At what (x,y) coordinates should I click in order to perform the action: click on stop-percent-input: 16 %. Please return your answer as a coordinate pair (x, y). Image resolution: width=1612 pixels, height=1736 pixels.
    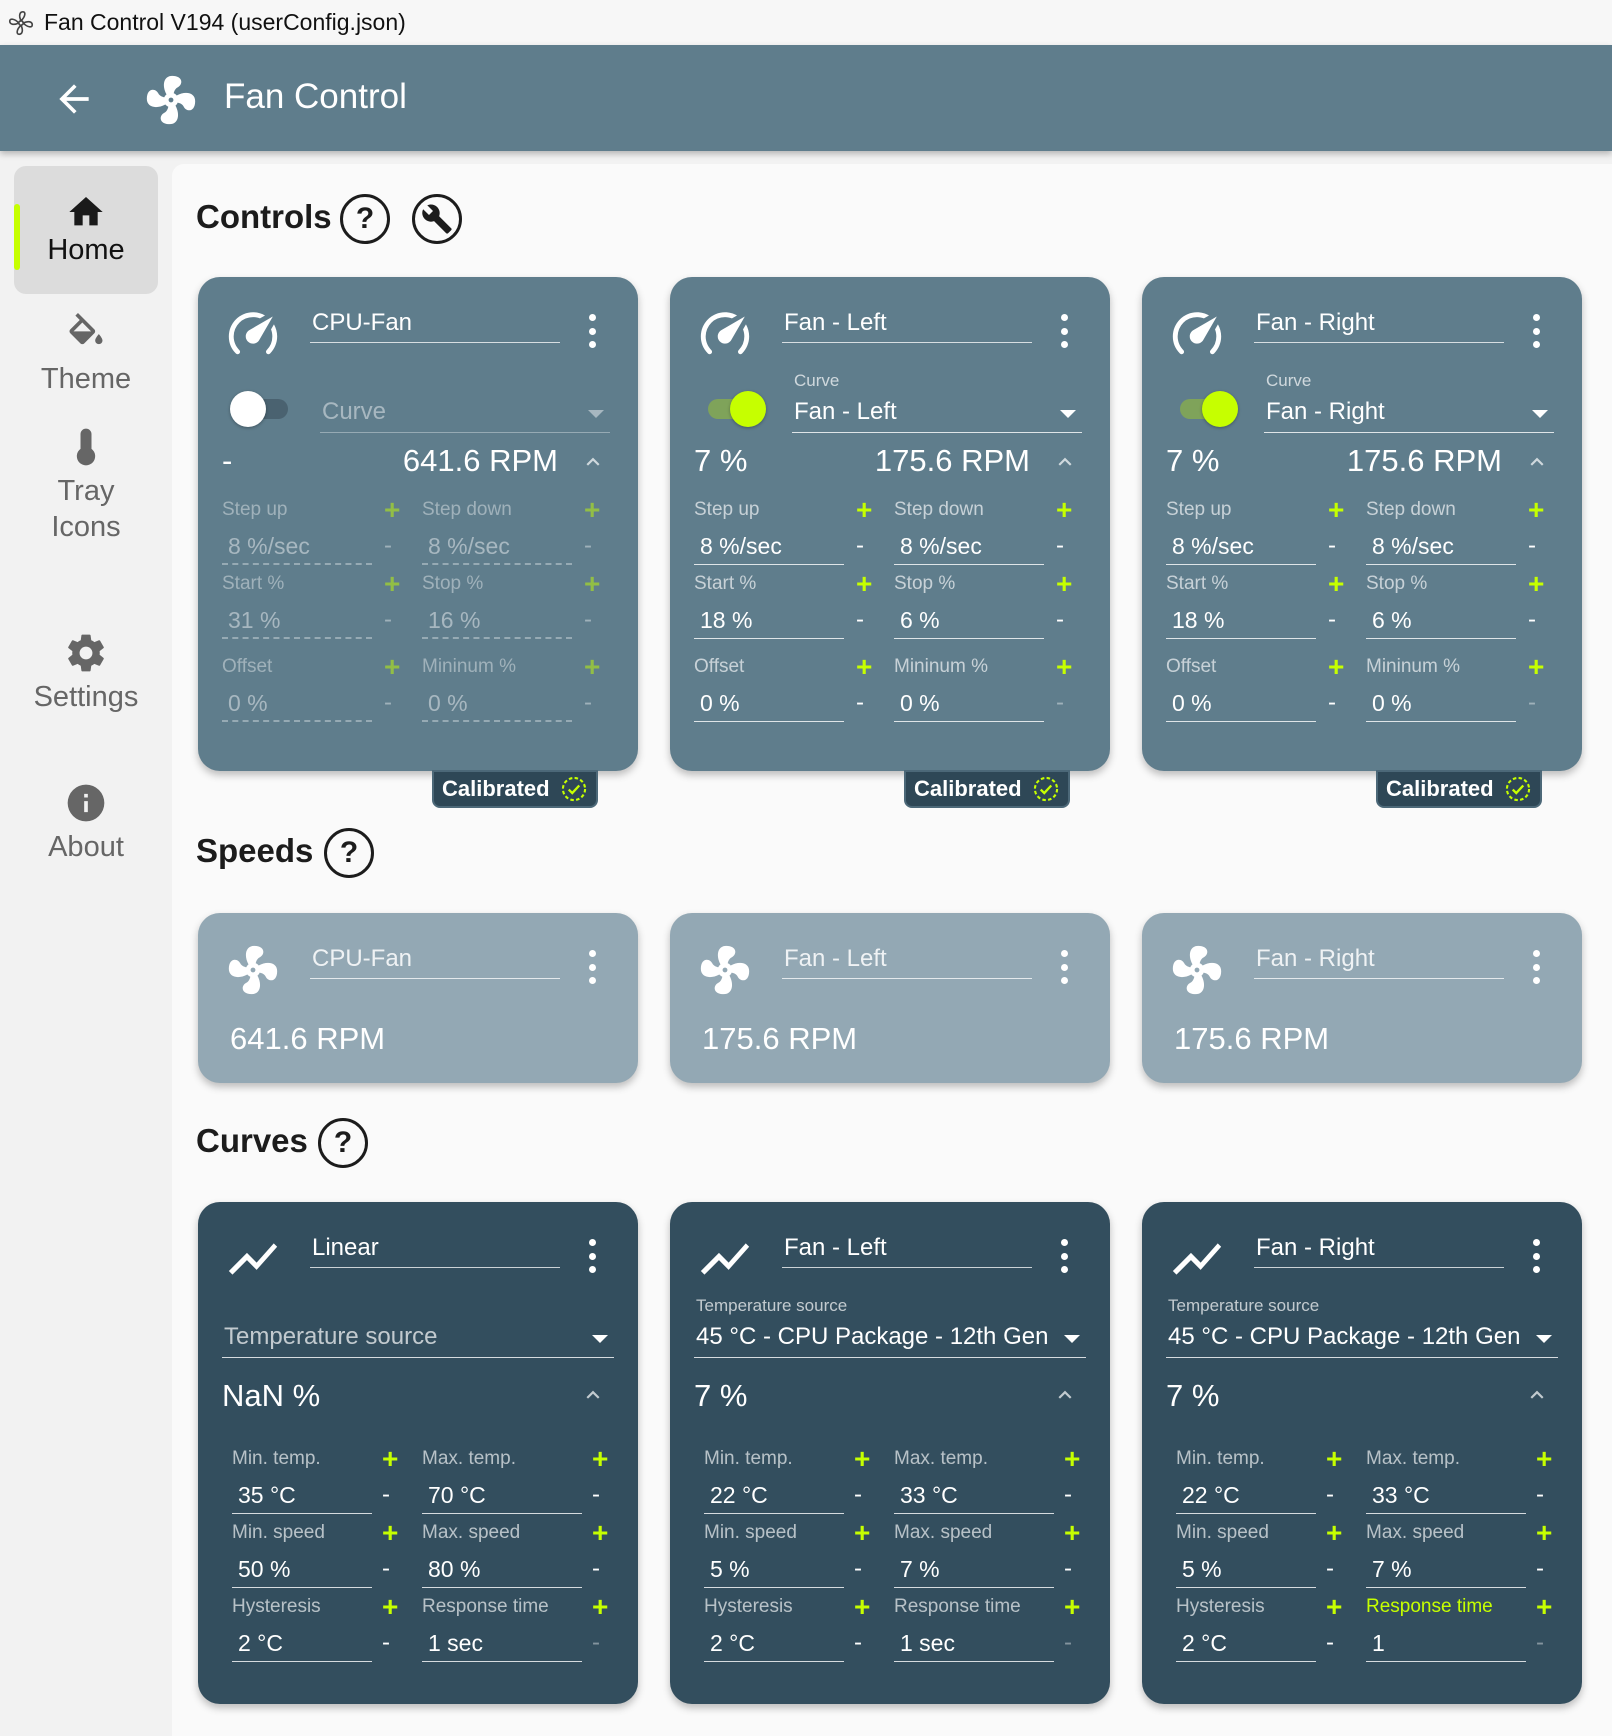
    Looking at the image, I should click on (497, 621).